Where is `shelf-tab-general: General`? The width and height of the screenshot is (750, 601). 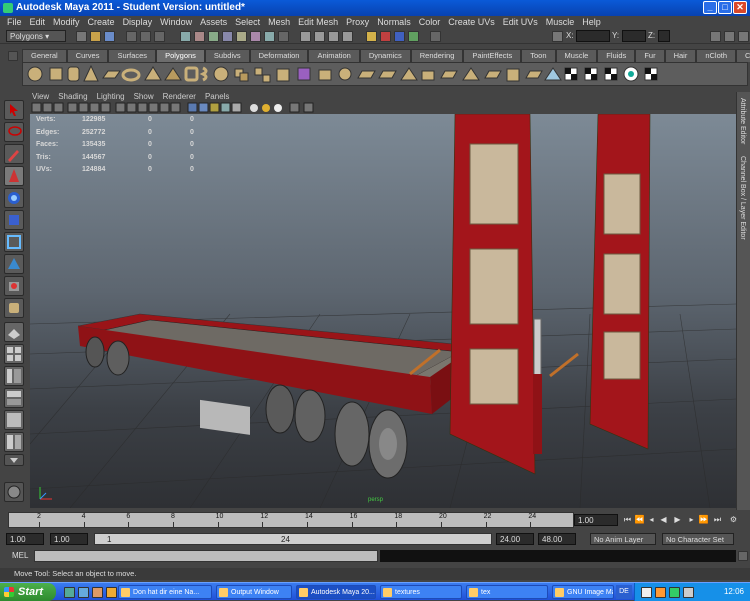 shelf-tab-general: General is located at coordinates (44, 55).